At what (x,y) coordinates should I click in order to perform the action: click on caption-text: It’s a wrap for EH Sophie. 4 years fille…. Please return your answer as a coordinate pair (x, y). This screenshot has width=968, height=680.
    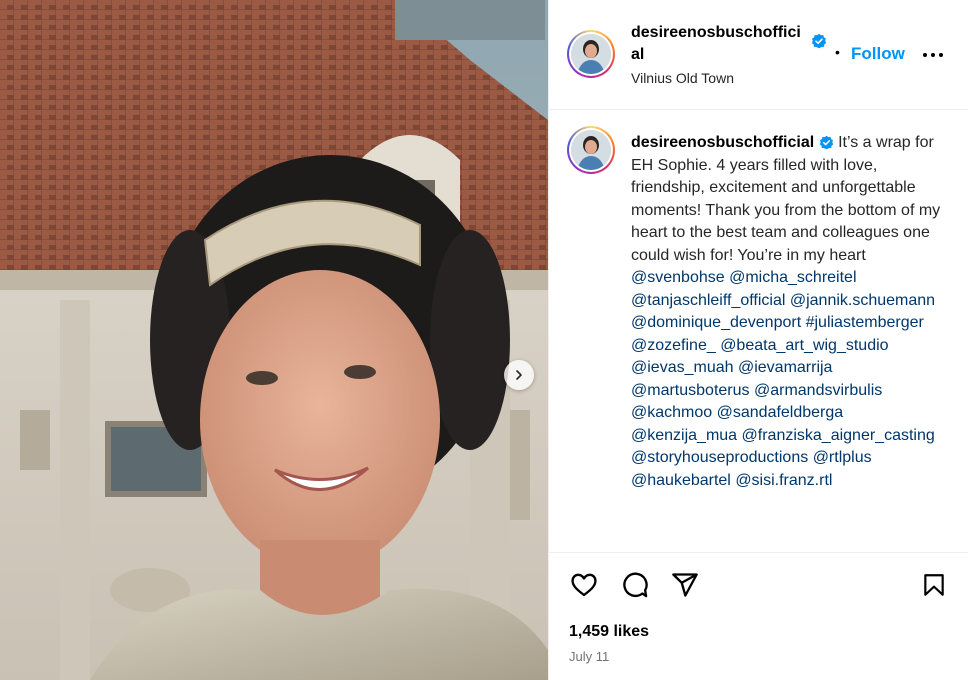
    Looking at the image, I should click on (786, 199).